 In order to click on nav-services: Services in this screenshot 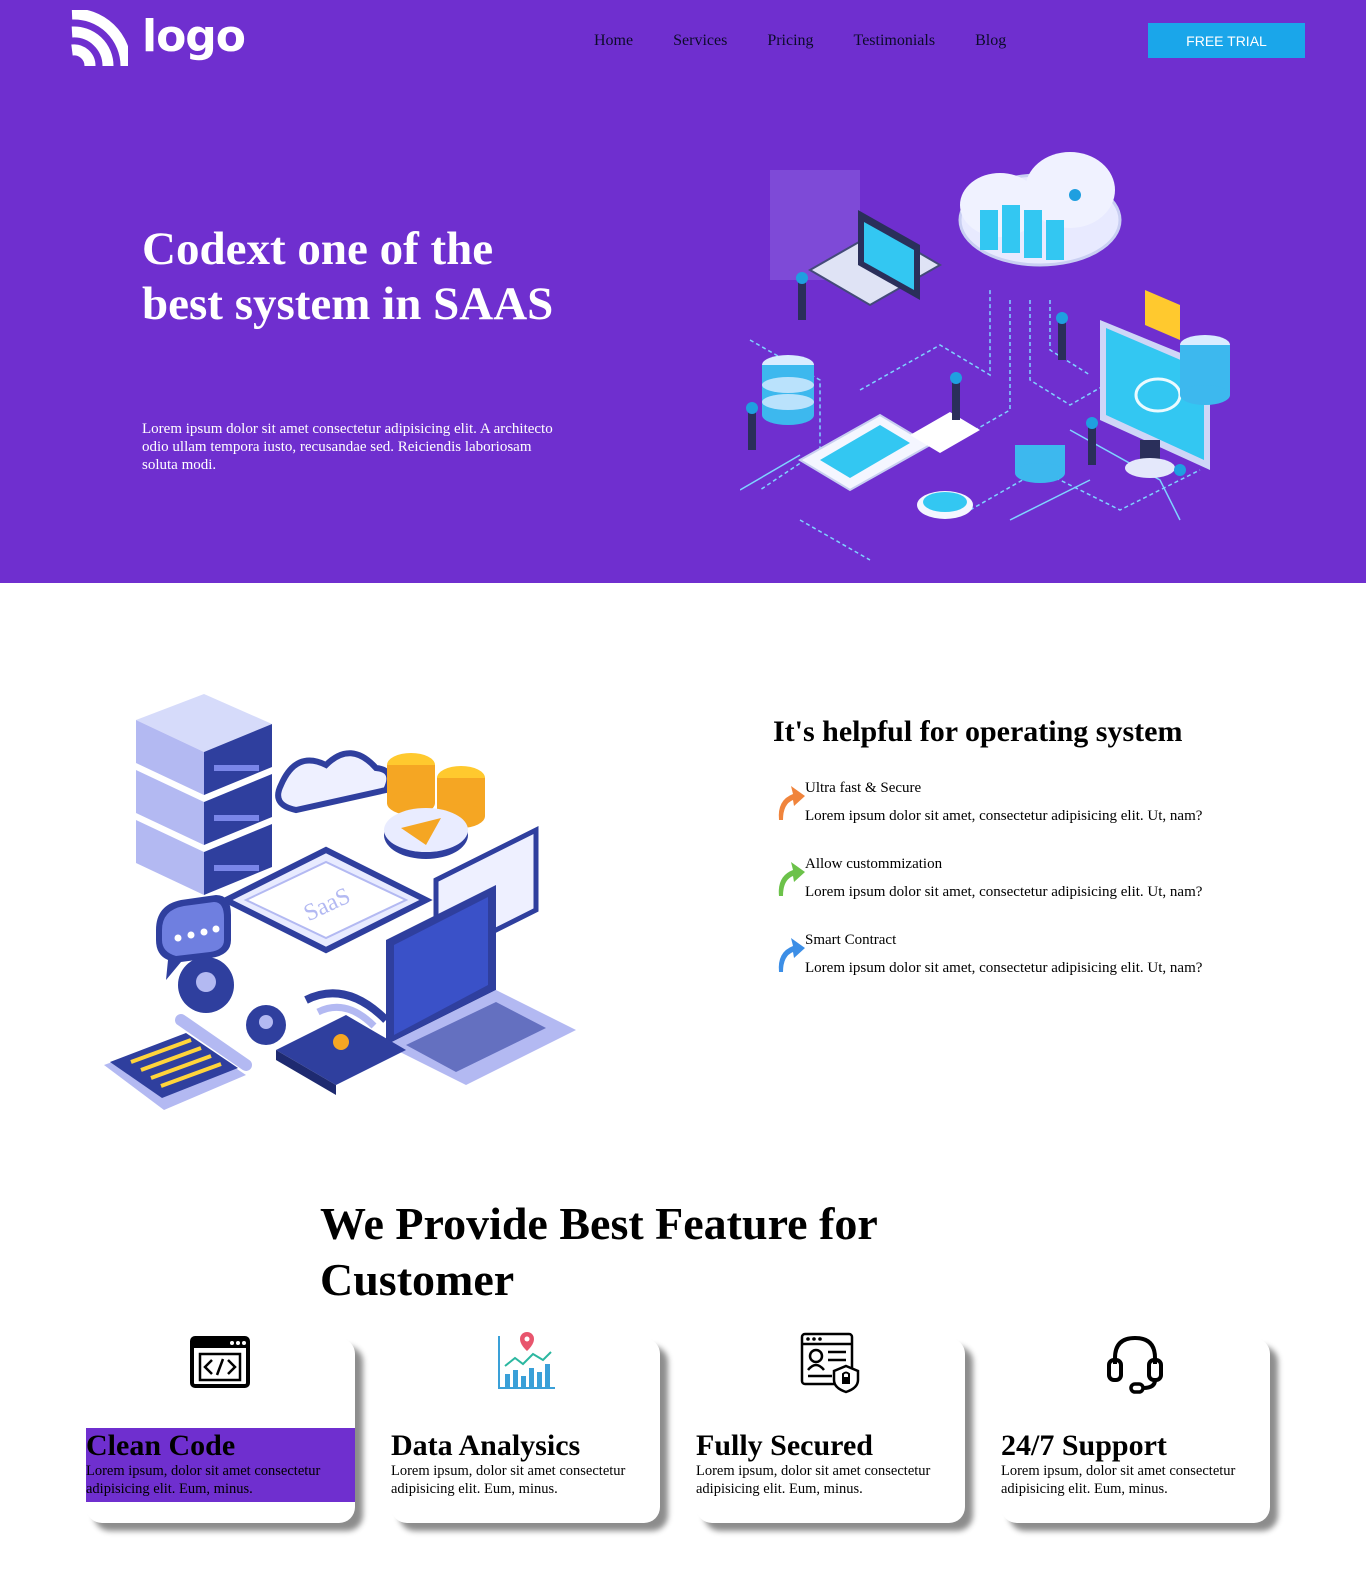, I will do `click(700, 41)`.